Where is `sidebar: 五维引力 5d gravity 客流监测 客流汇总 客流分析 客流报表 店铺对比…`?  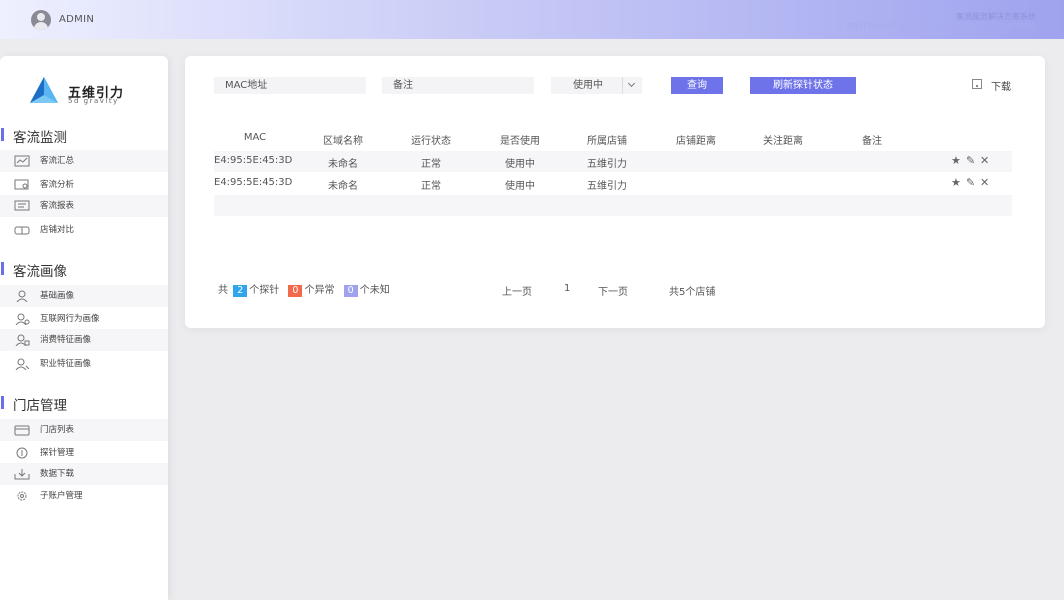 sidebar: 五维引力 5d gravity 客流监测 客流汇总 客流分析 客流报表 店铺对比… is located at coordinates (84, 328).